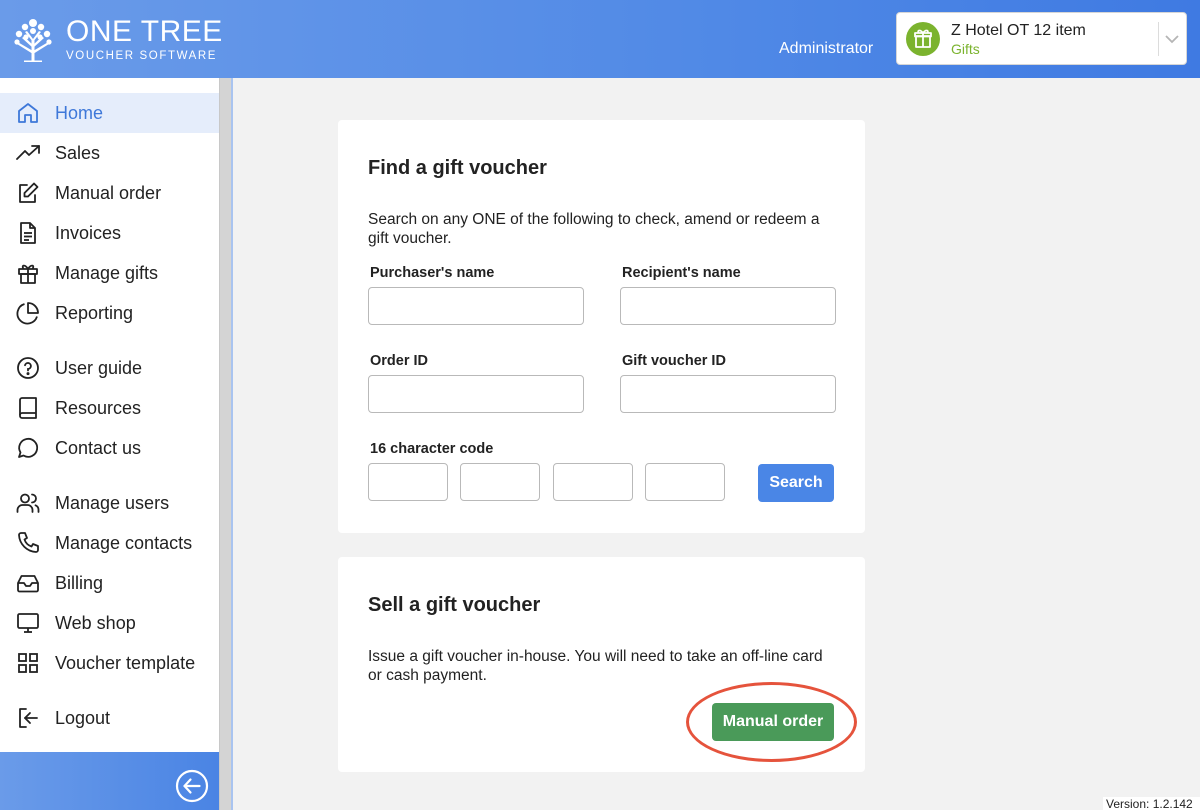  I want to click on sidebar-item-label: Manual order, so click(108, 192).